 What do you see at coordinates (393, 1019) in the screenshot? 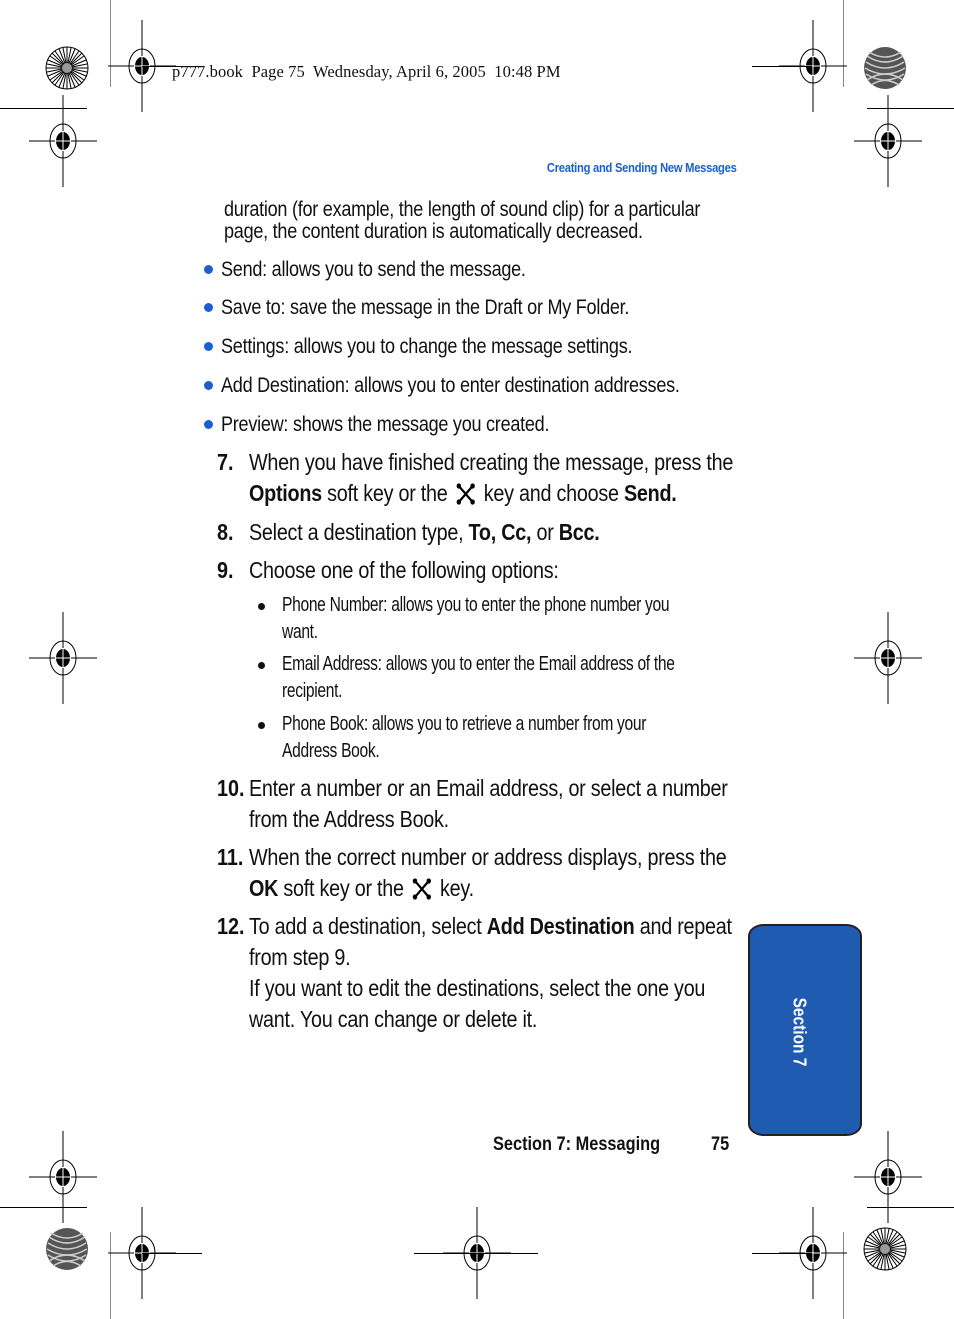
I see `step-text: want. You can change or delete it.` at bounding box center [393, 1019].